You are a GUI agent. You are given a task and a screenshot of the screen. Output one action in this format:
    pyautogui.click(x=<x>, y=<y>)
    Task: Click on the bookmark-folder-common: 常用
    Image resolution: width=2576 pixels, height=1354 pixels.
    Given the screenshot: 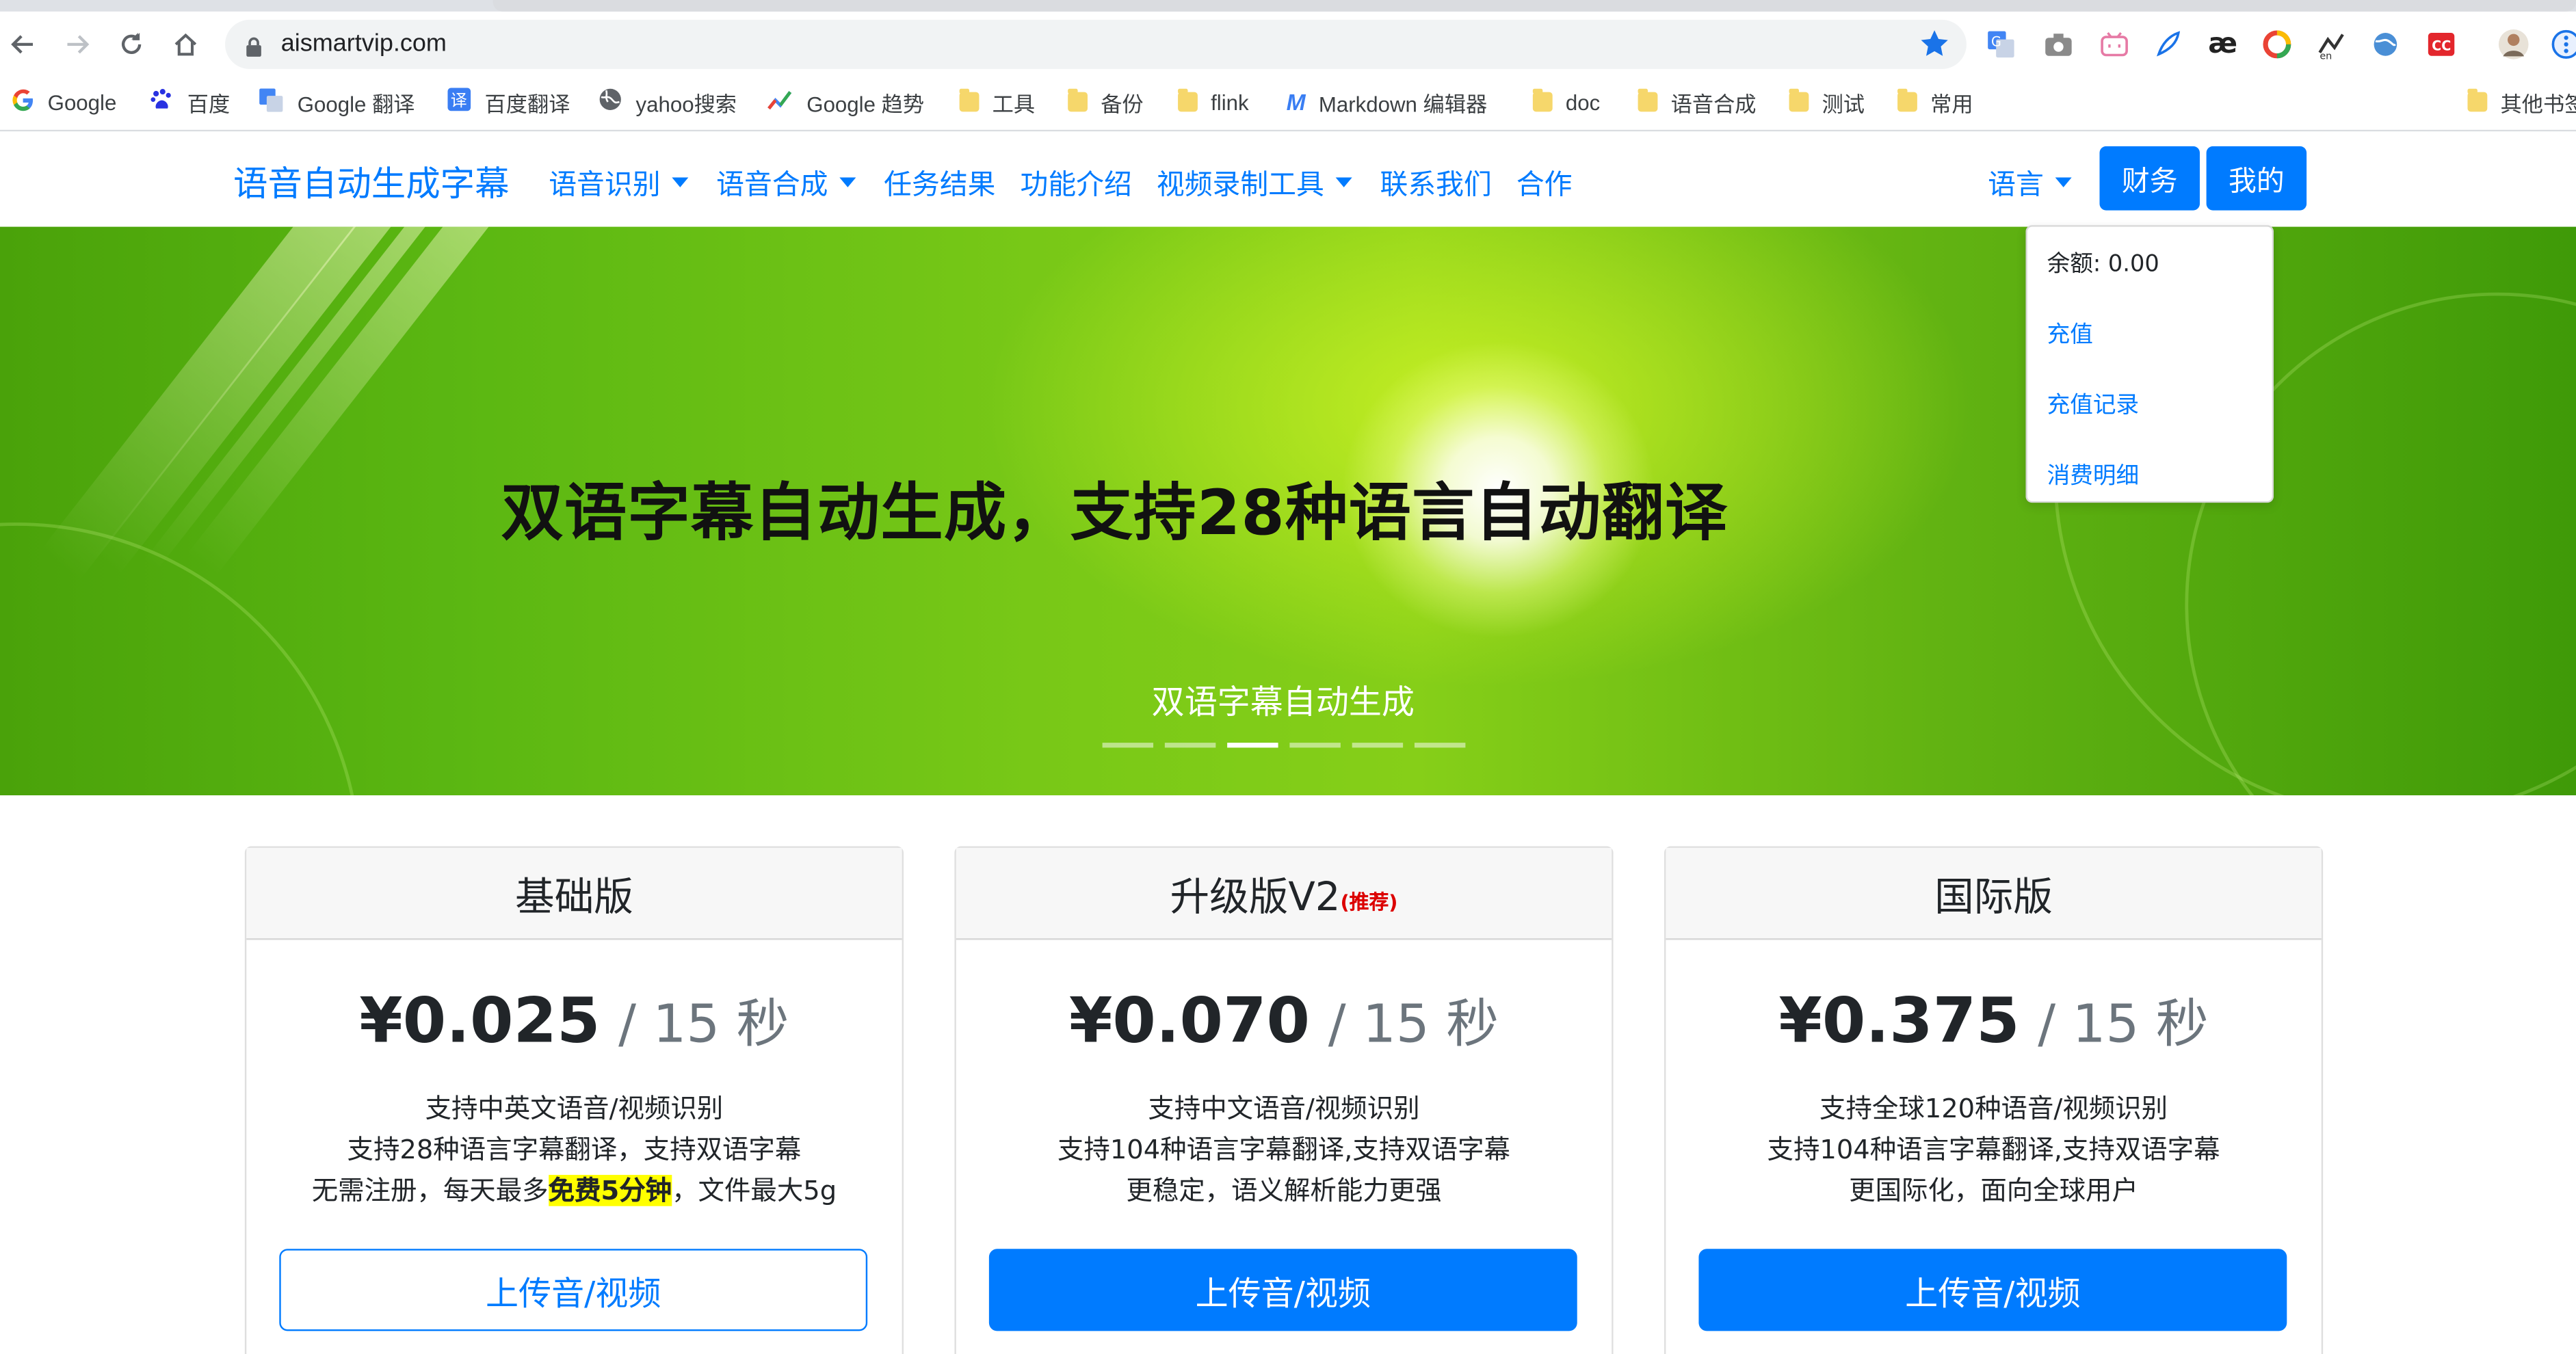 What is the action you would take?
    pyautogui.click(x=1935, y=101)
    